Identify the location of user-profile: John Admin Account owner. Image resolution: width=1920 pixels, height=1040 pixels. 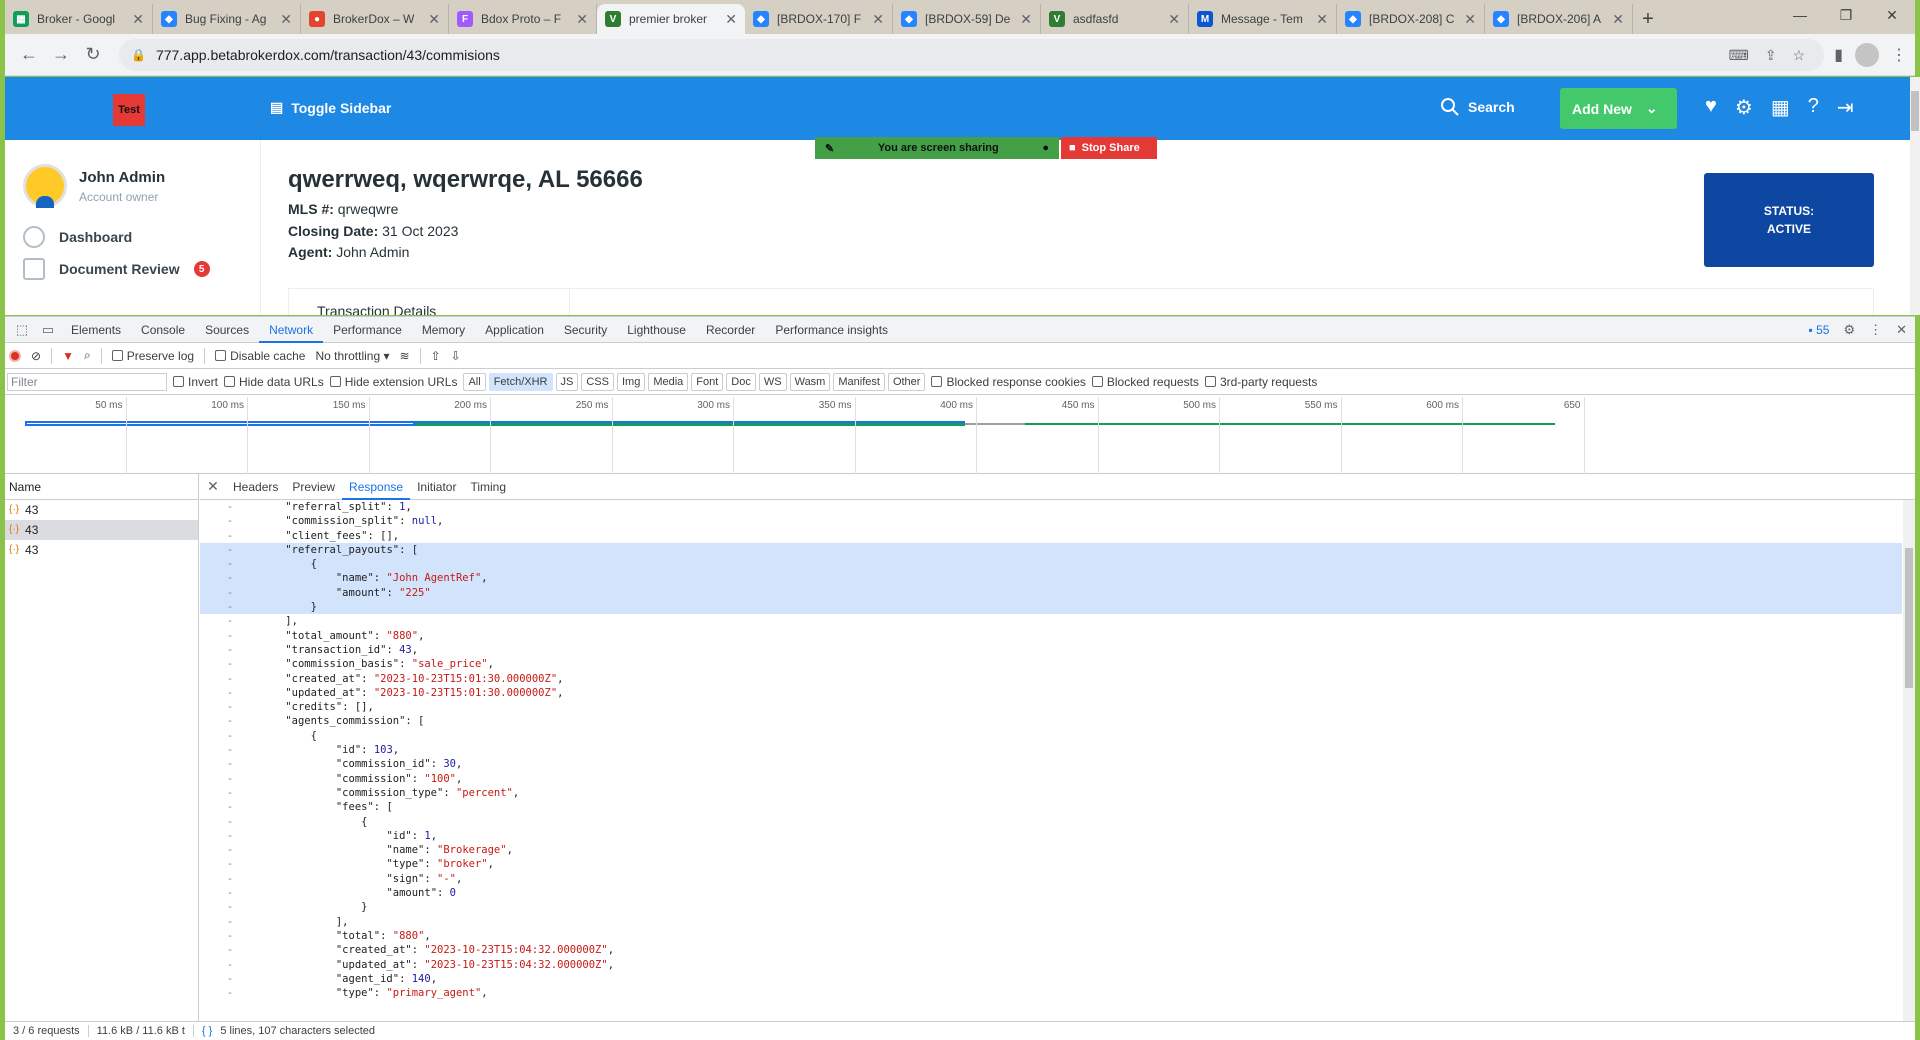
(94, 186).